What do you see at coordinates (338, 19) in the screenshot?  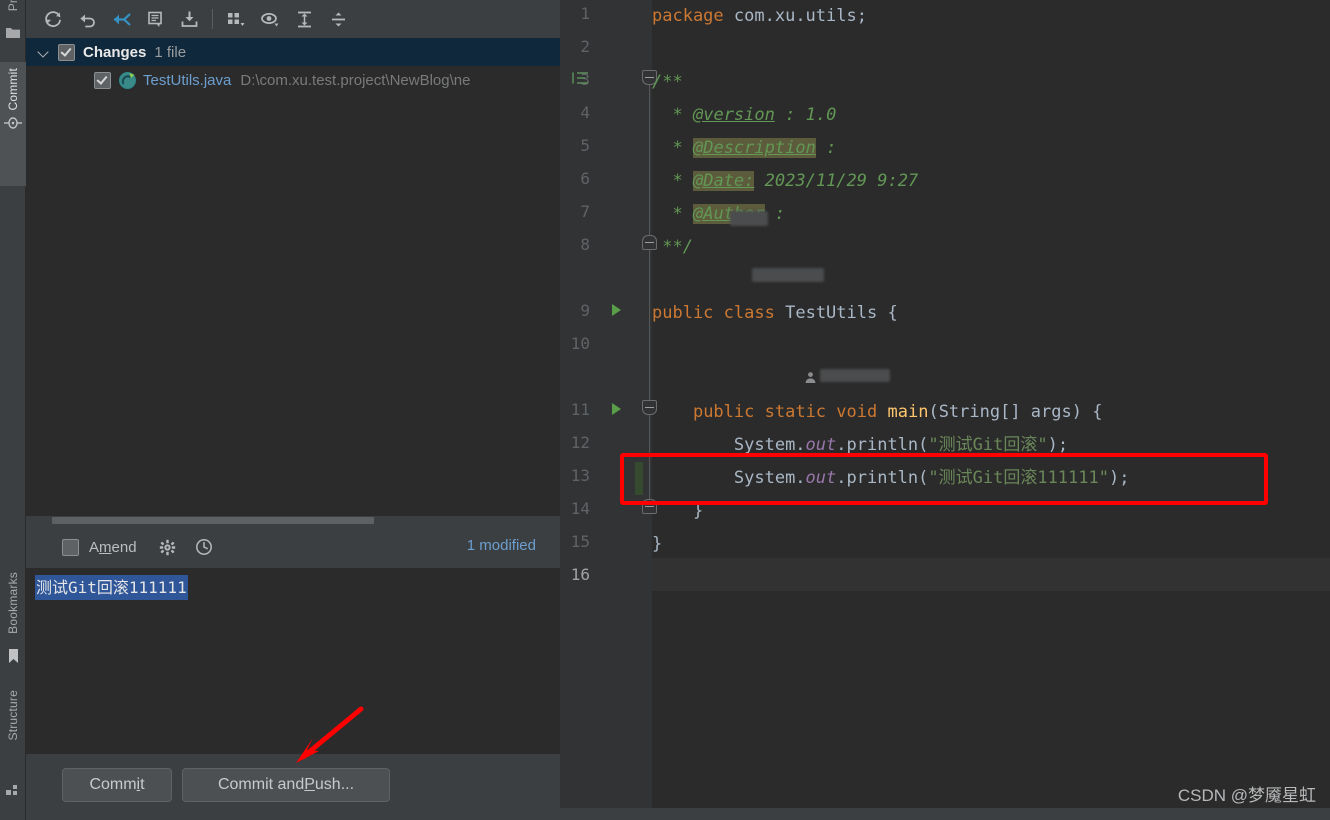 I see `collapse-all-icon` at bounding box center [338, 19].